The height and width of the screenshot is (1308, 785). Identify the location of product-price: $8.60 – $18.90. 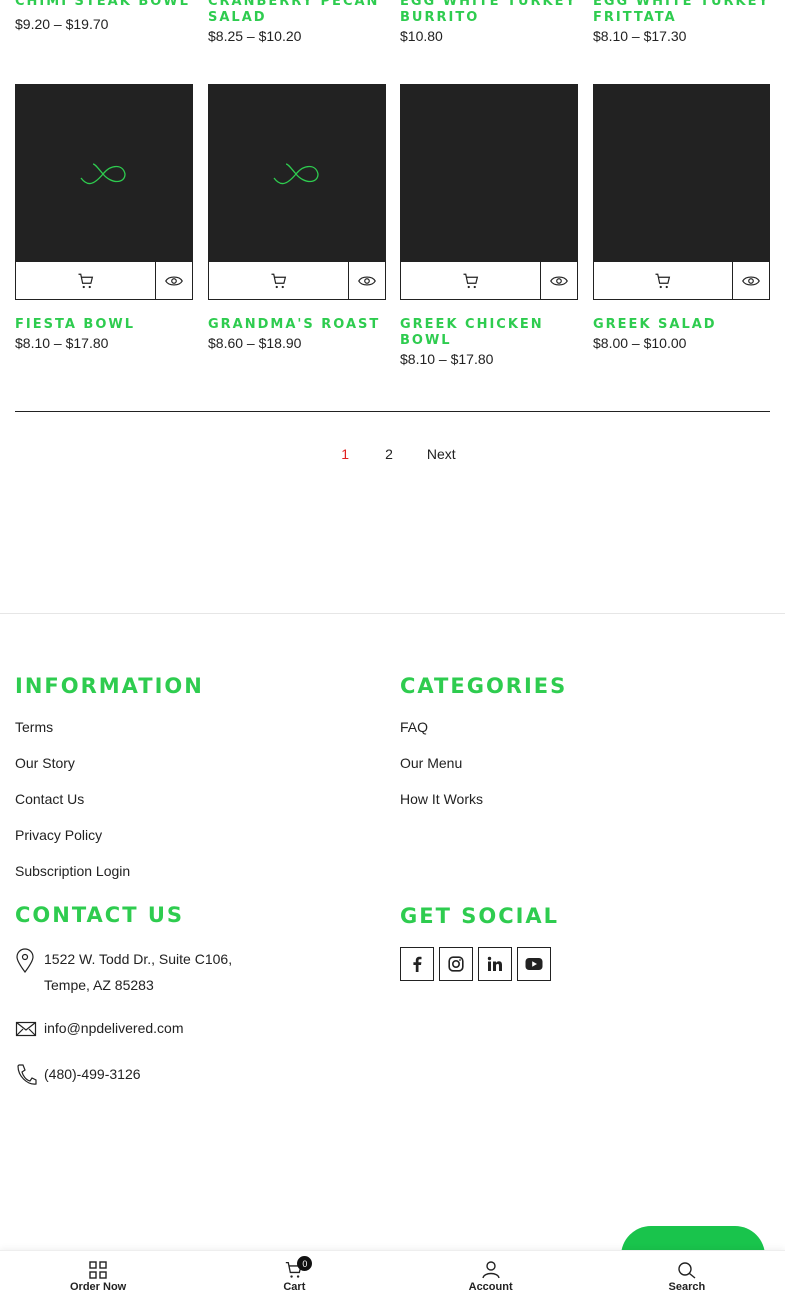
(255, 343).